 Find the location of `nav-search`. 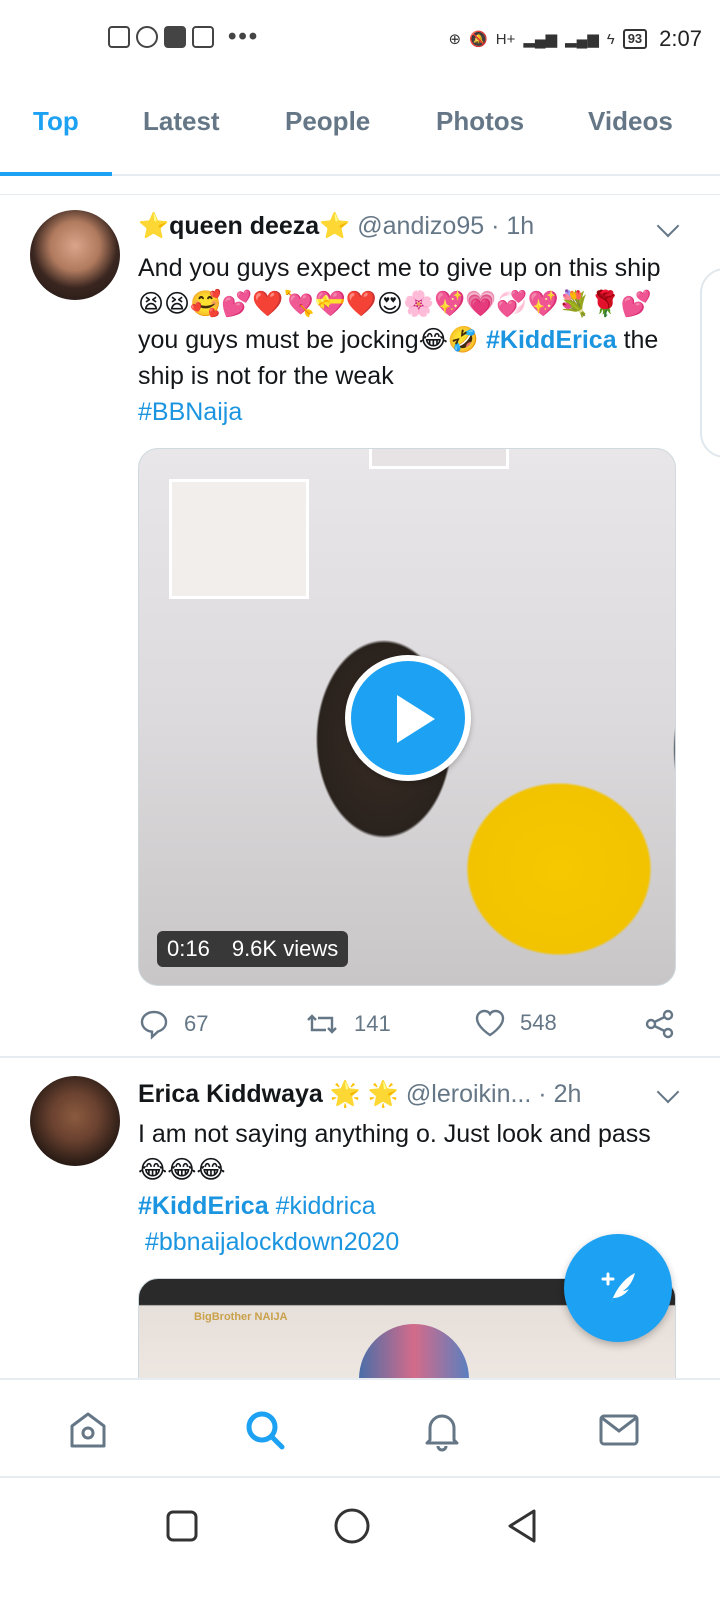

nav-search is located at coordinates (265, 1430).